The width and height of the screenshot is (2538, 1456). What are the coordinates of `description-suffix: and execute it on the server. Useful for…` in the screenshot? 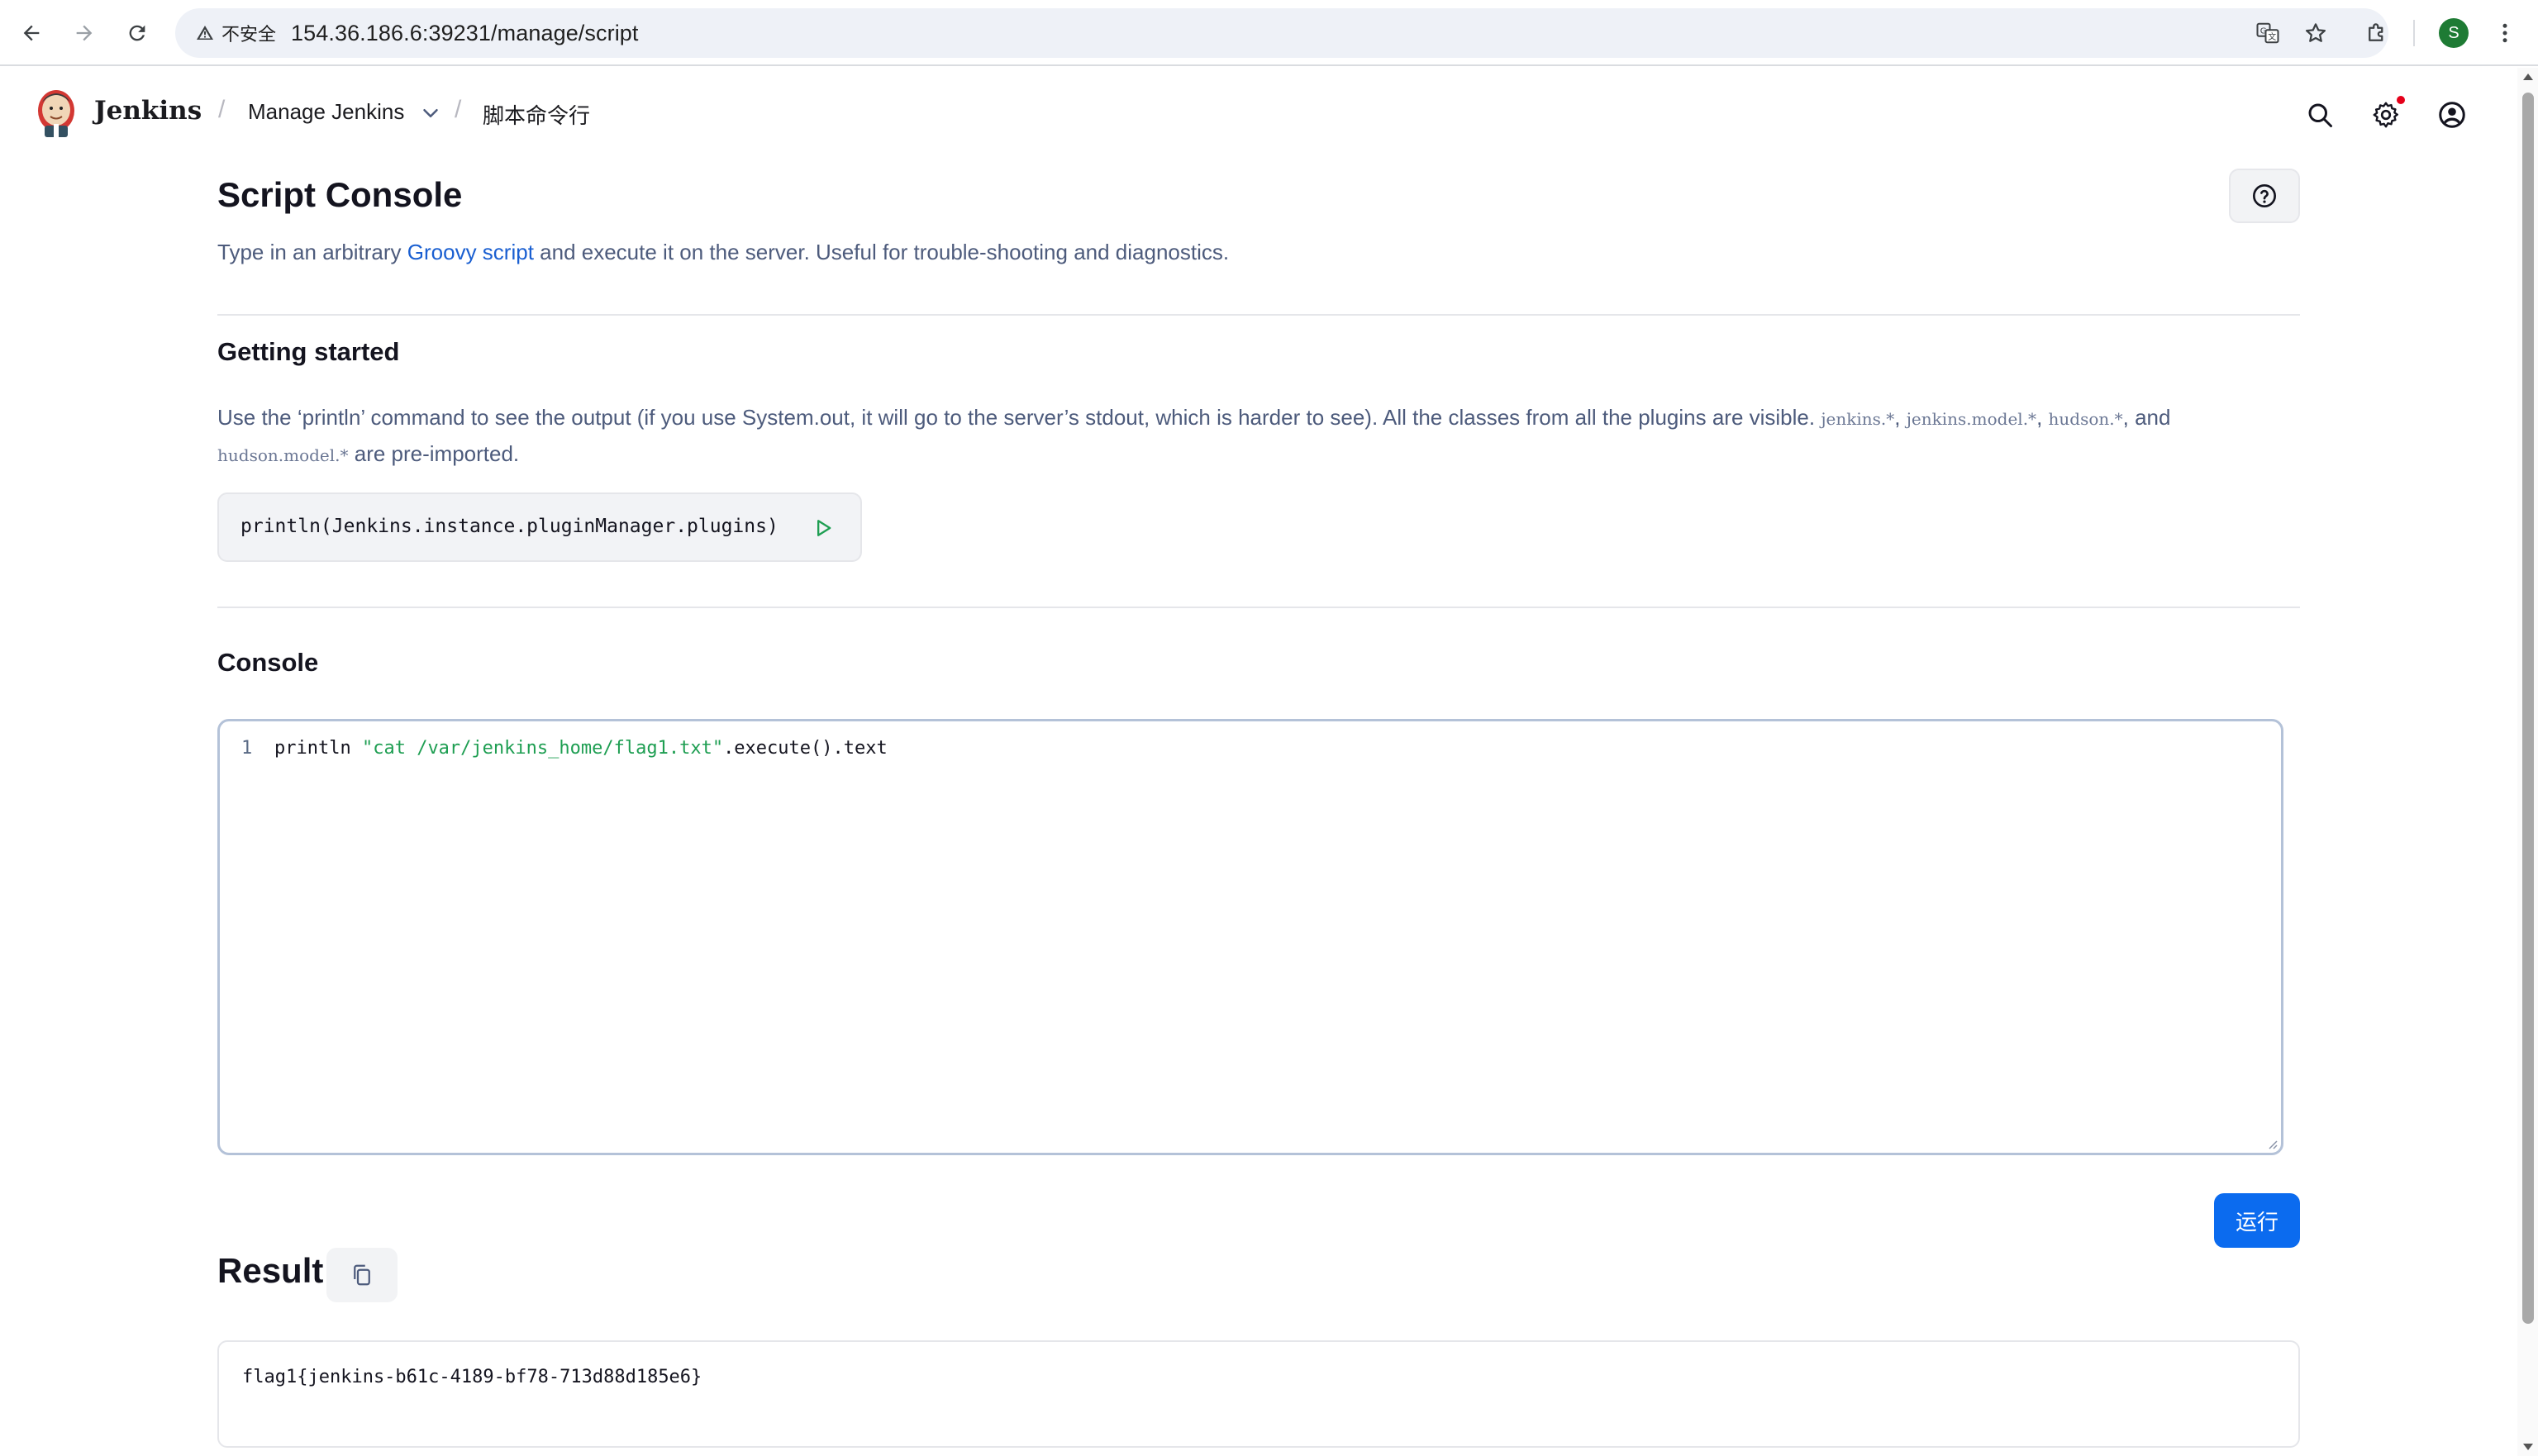 It's located at (881, 252).